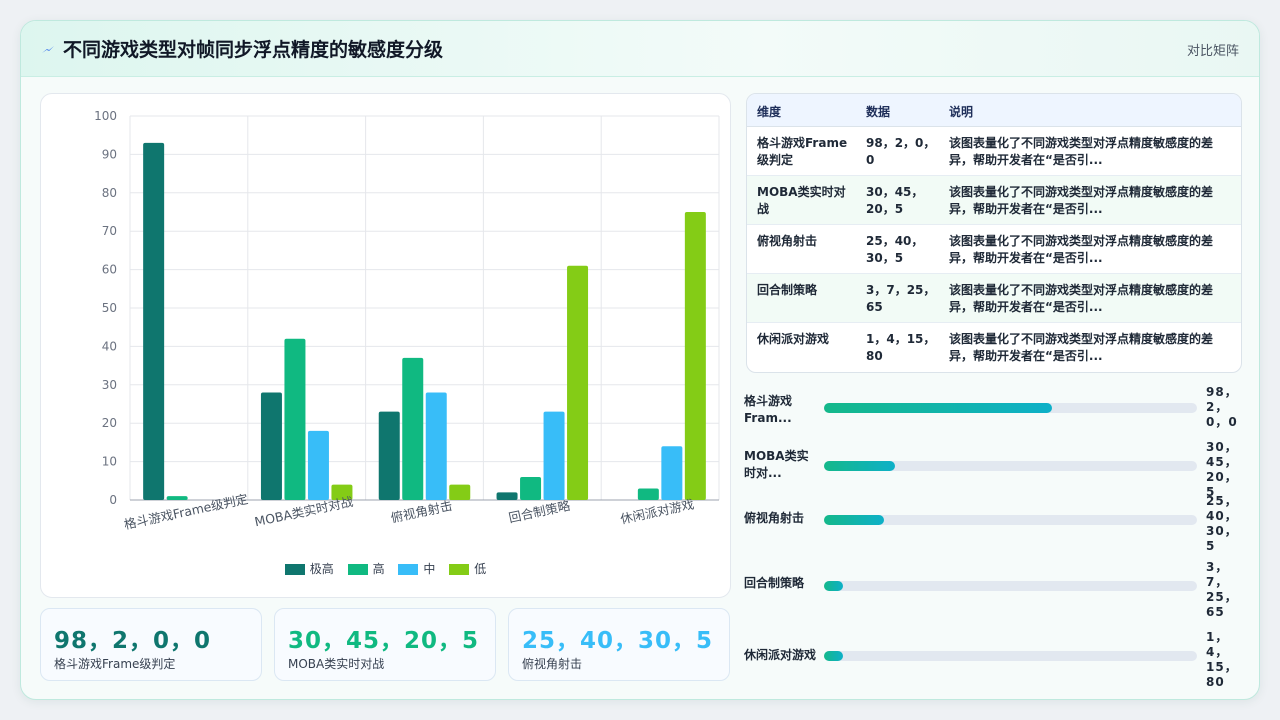 This screenshot has height=720, width=1280. Describe the element at coordinates (774, 583) in the screenshot. I see `progress-label: 回合制策略` at that location.